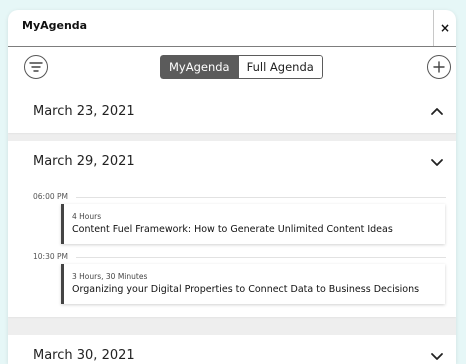  I want to click on plus-icon, so click(439, 67).